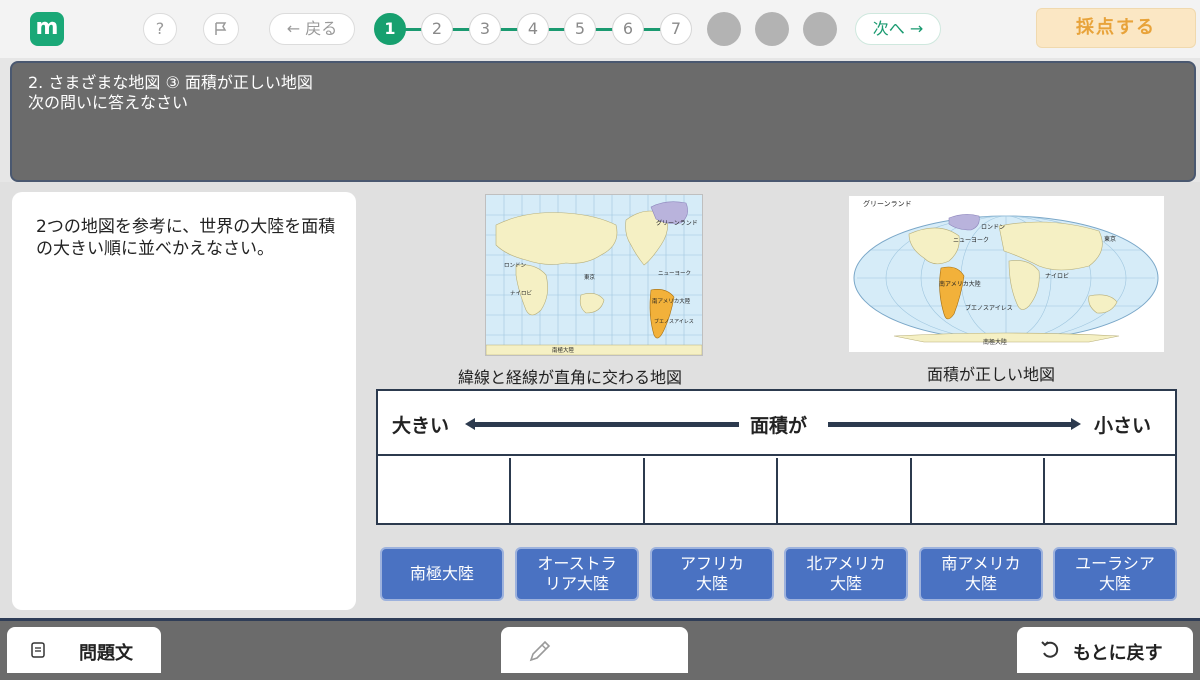 The height and width of the screenshot is (680, 1200). What do you see at coordinates (577, 574) in the screenshot?
I see `choice-australia: オーストラ リア大陸` at bounding box center [577, 574].